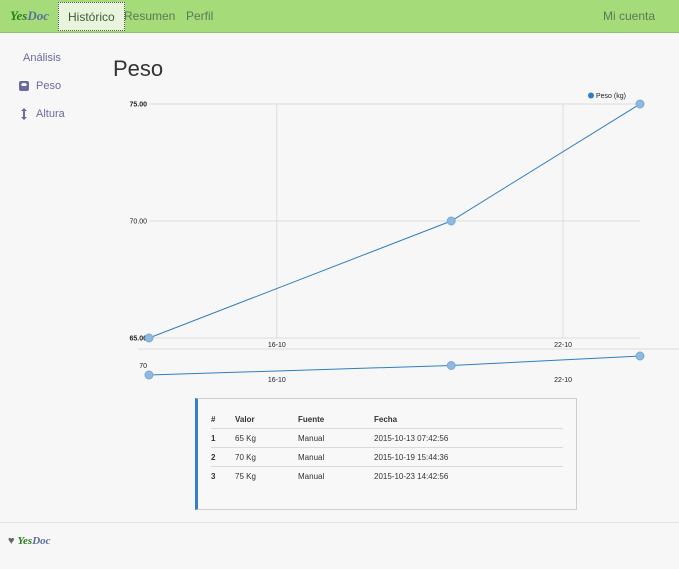 This screenshot has height=569, width=679. What do you see at coordinates (339, 522) in the screenshot?
I see `footer-divider` at bounding box center [339, 522].